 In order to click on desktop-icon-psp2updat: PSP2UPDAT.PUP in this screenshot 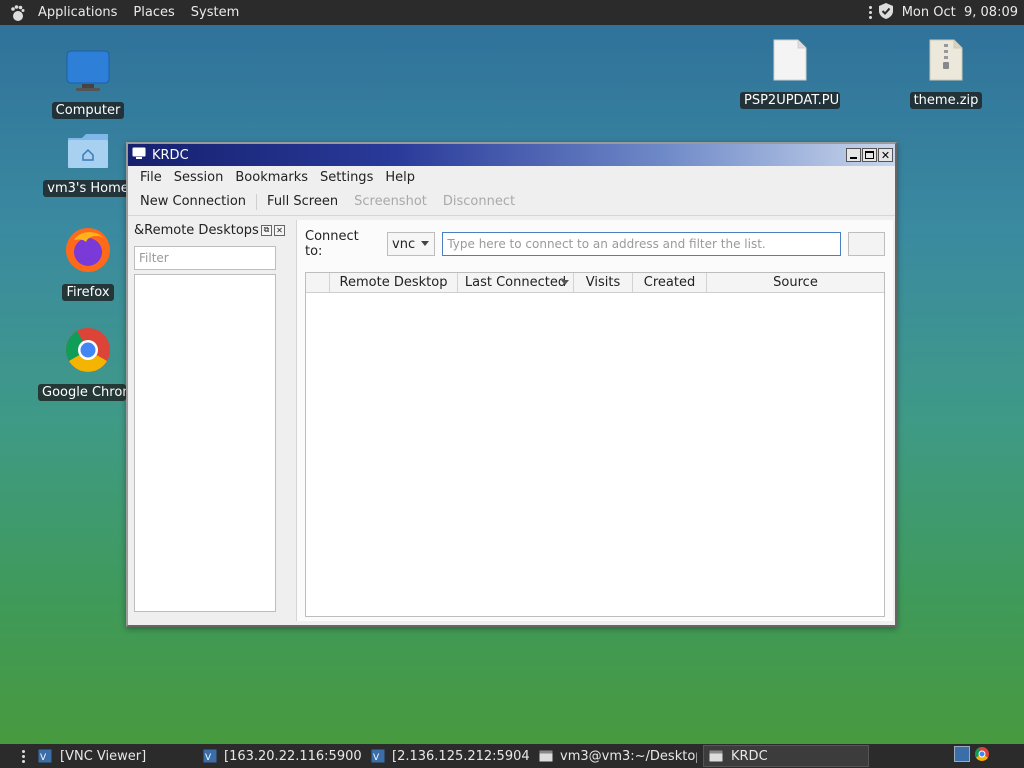, I will do `click(790, 73)`.